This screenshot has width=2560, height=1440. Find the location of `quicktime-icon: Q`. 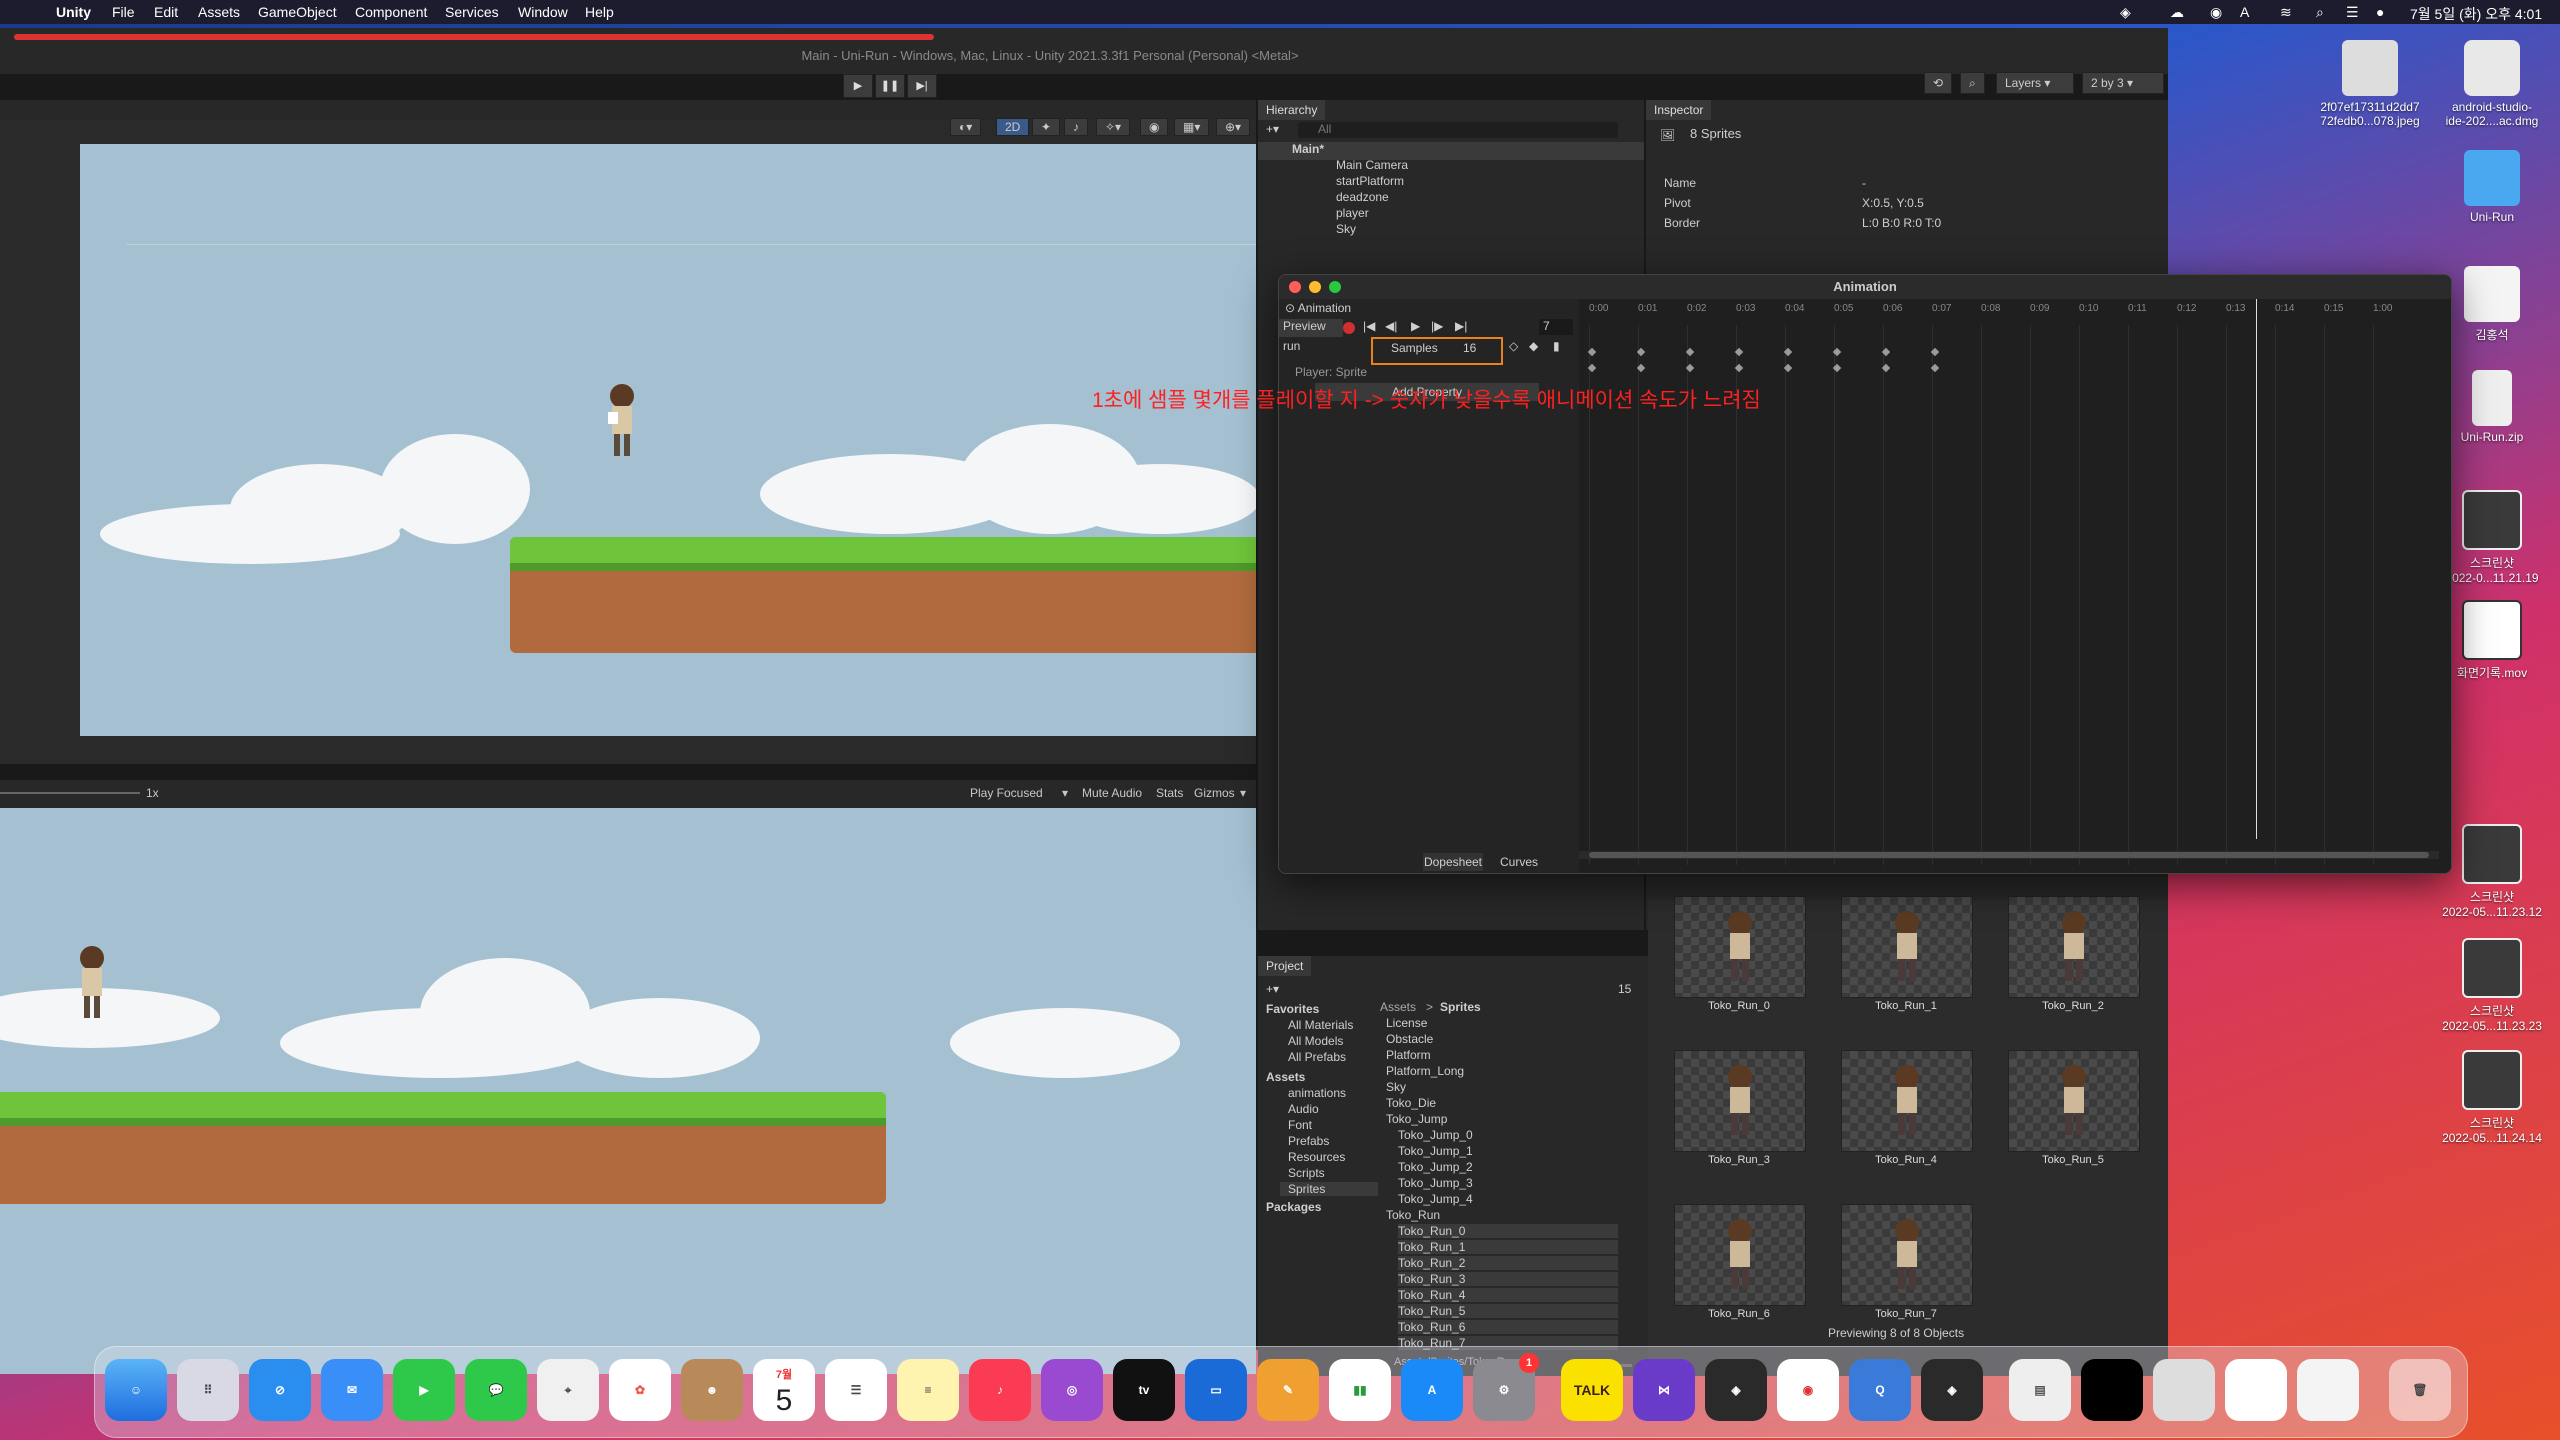

quicktime-icon: Q is located at coordinates (1880, 1390).